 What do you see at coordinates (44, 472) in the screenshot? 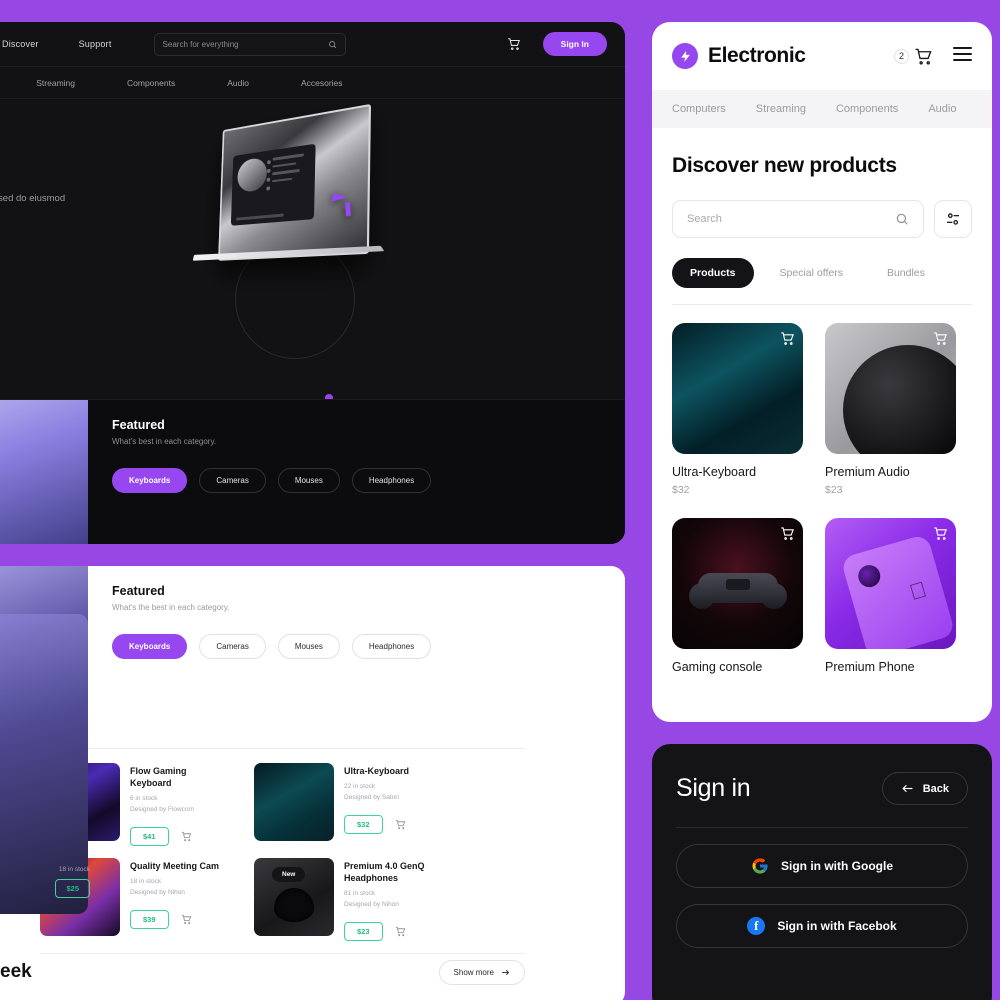
I see `featured-dark-image` at bounding box center [44, 472].